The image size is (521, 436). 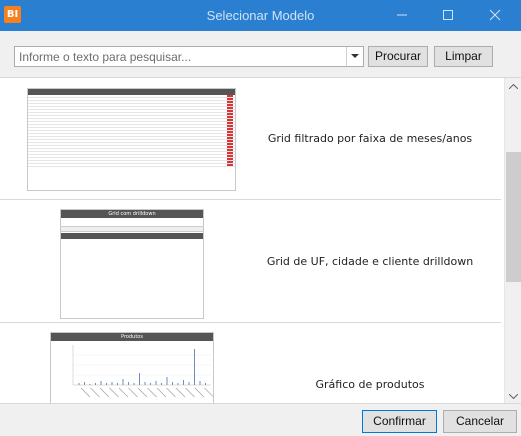 I want to click on clear-button: Limpar, so click(x=463, y=56).